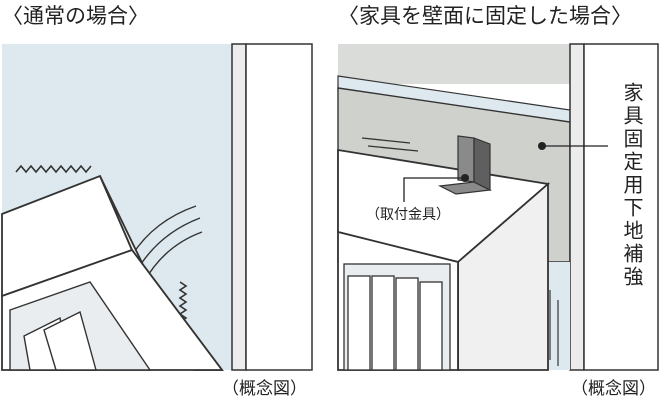 The image size is (663, 406). Describe the element at coordinates (485, 16) in the screenshot. I see `right-title: 〈家具を壁面に固定した場合〉` at that location.